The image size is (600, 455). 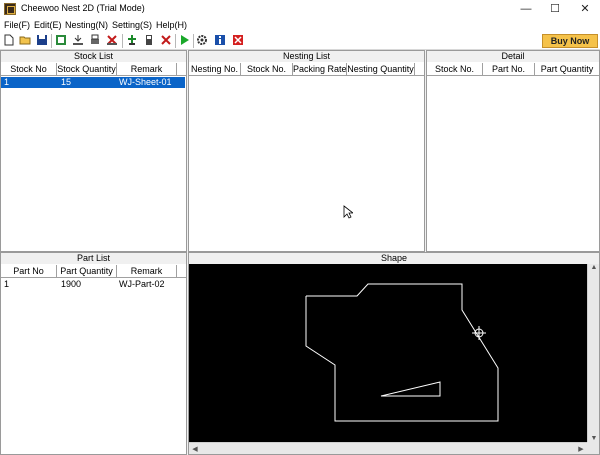 I want to click on column-header-nesting-no: Nesting No., so click(x=215, y=69).